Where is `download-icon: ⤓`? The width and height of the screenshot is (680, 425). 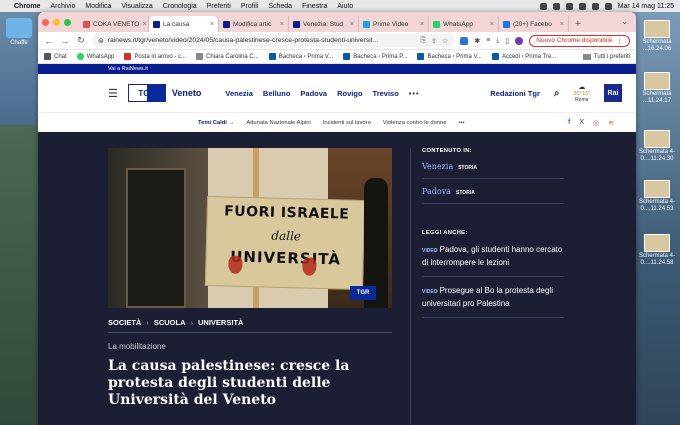 download-icon: ⤓ is located at coordinates (497, 41).